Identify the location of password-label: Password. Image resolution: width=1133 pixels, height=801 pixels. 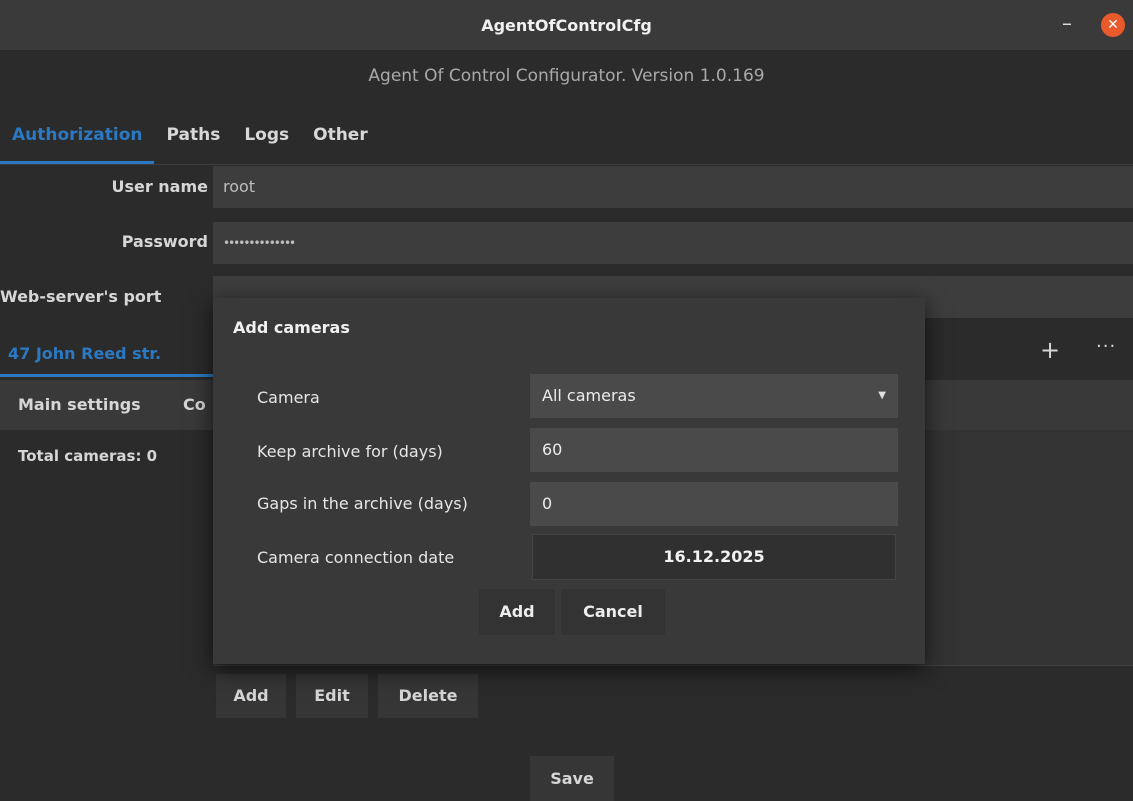
(164, 241).